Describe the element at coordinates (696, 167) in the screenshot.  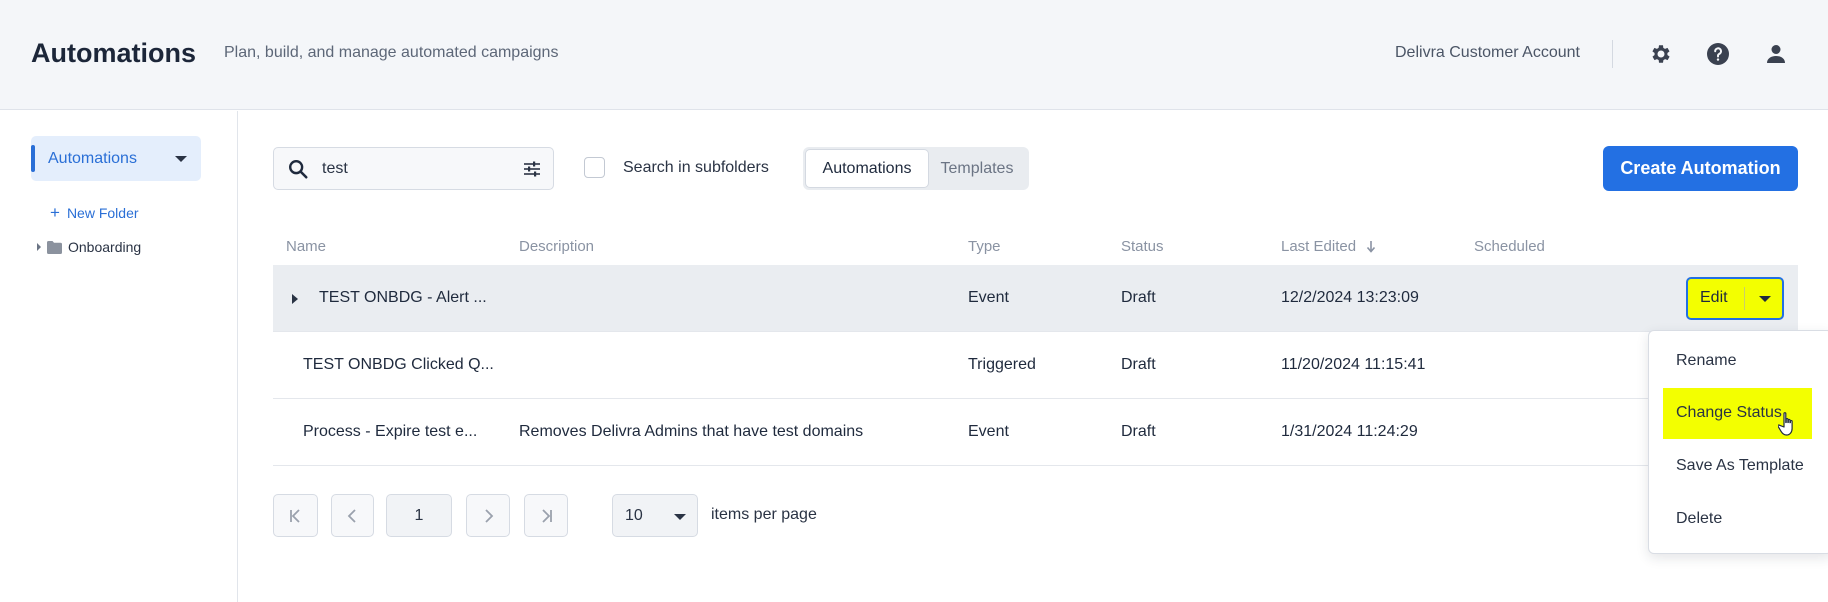
I see `subfolders-label: Search in subfolders` at that location.